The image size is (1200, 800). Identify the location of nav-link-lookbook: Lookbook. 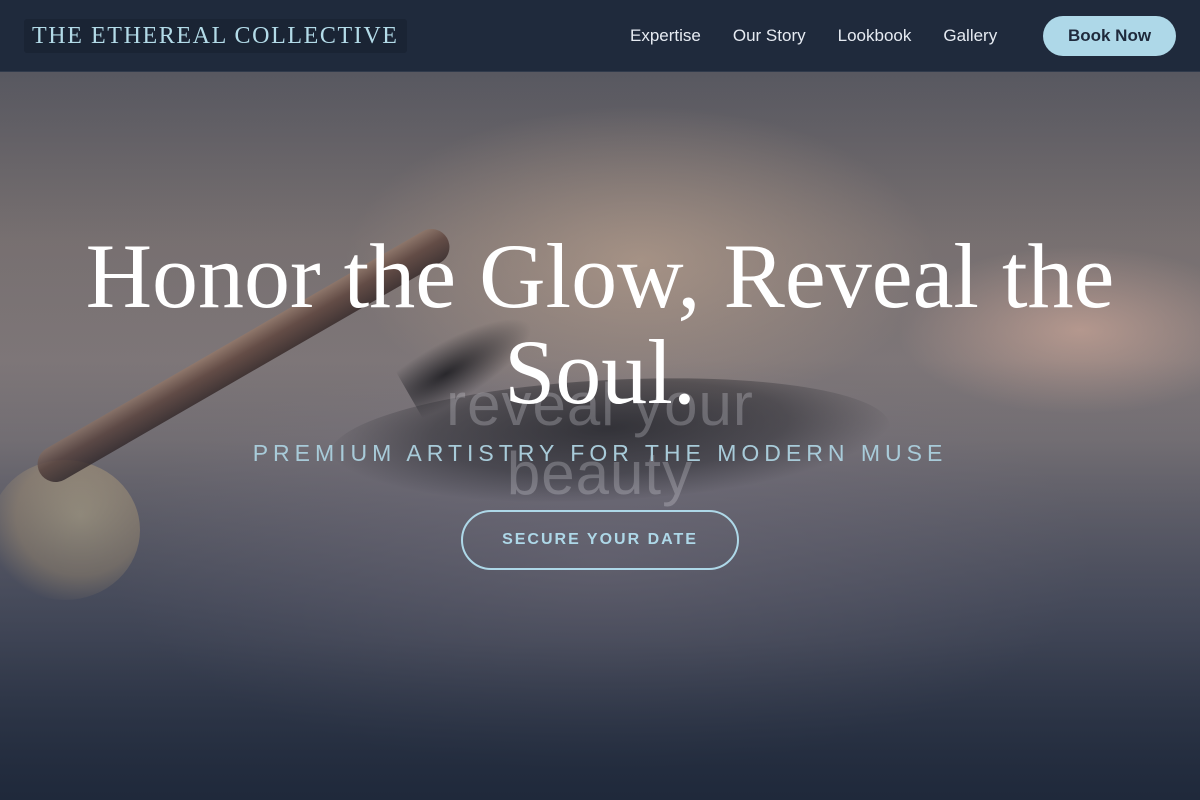
(875, 36).